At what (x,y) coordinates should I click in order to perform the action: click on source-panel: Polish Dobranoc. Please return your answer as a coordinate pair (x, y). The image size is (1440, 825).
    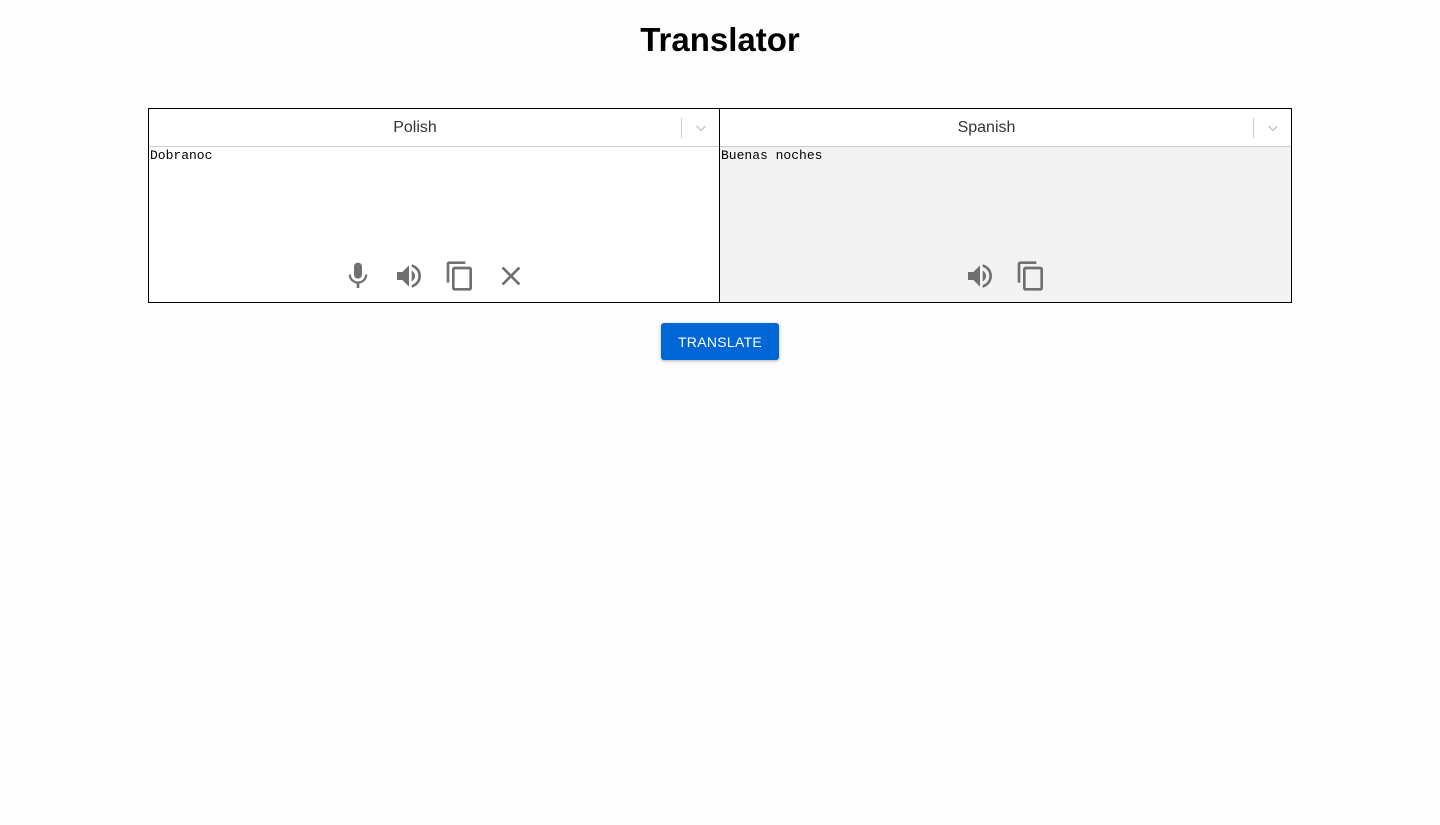
    Looking at the image, I should click on (434, 205).